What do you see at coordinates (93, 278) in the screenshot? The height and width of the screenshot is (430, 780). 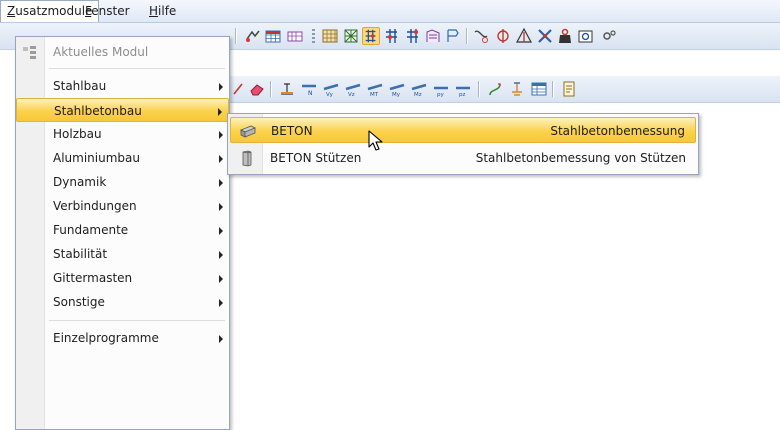 I see `menu-item-label: Gittermasten` at bounding box center [93, 278].